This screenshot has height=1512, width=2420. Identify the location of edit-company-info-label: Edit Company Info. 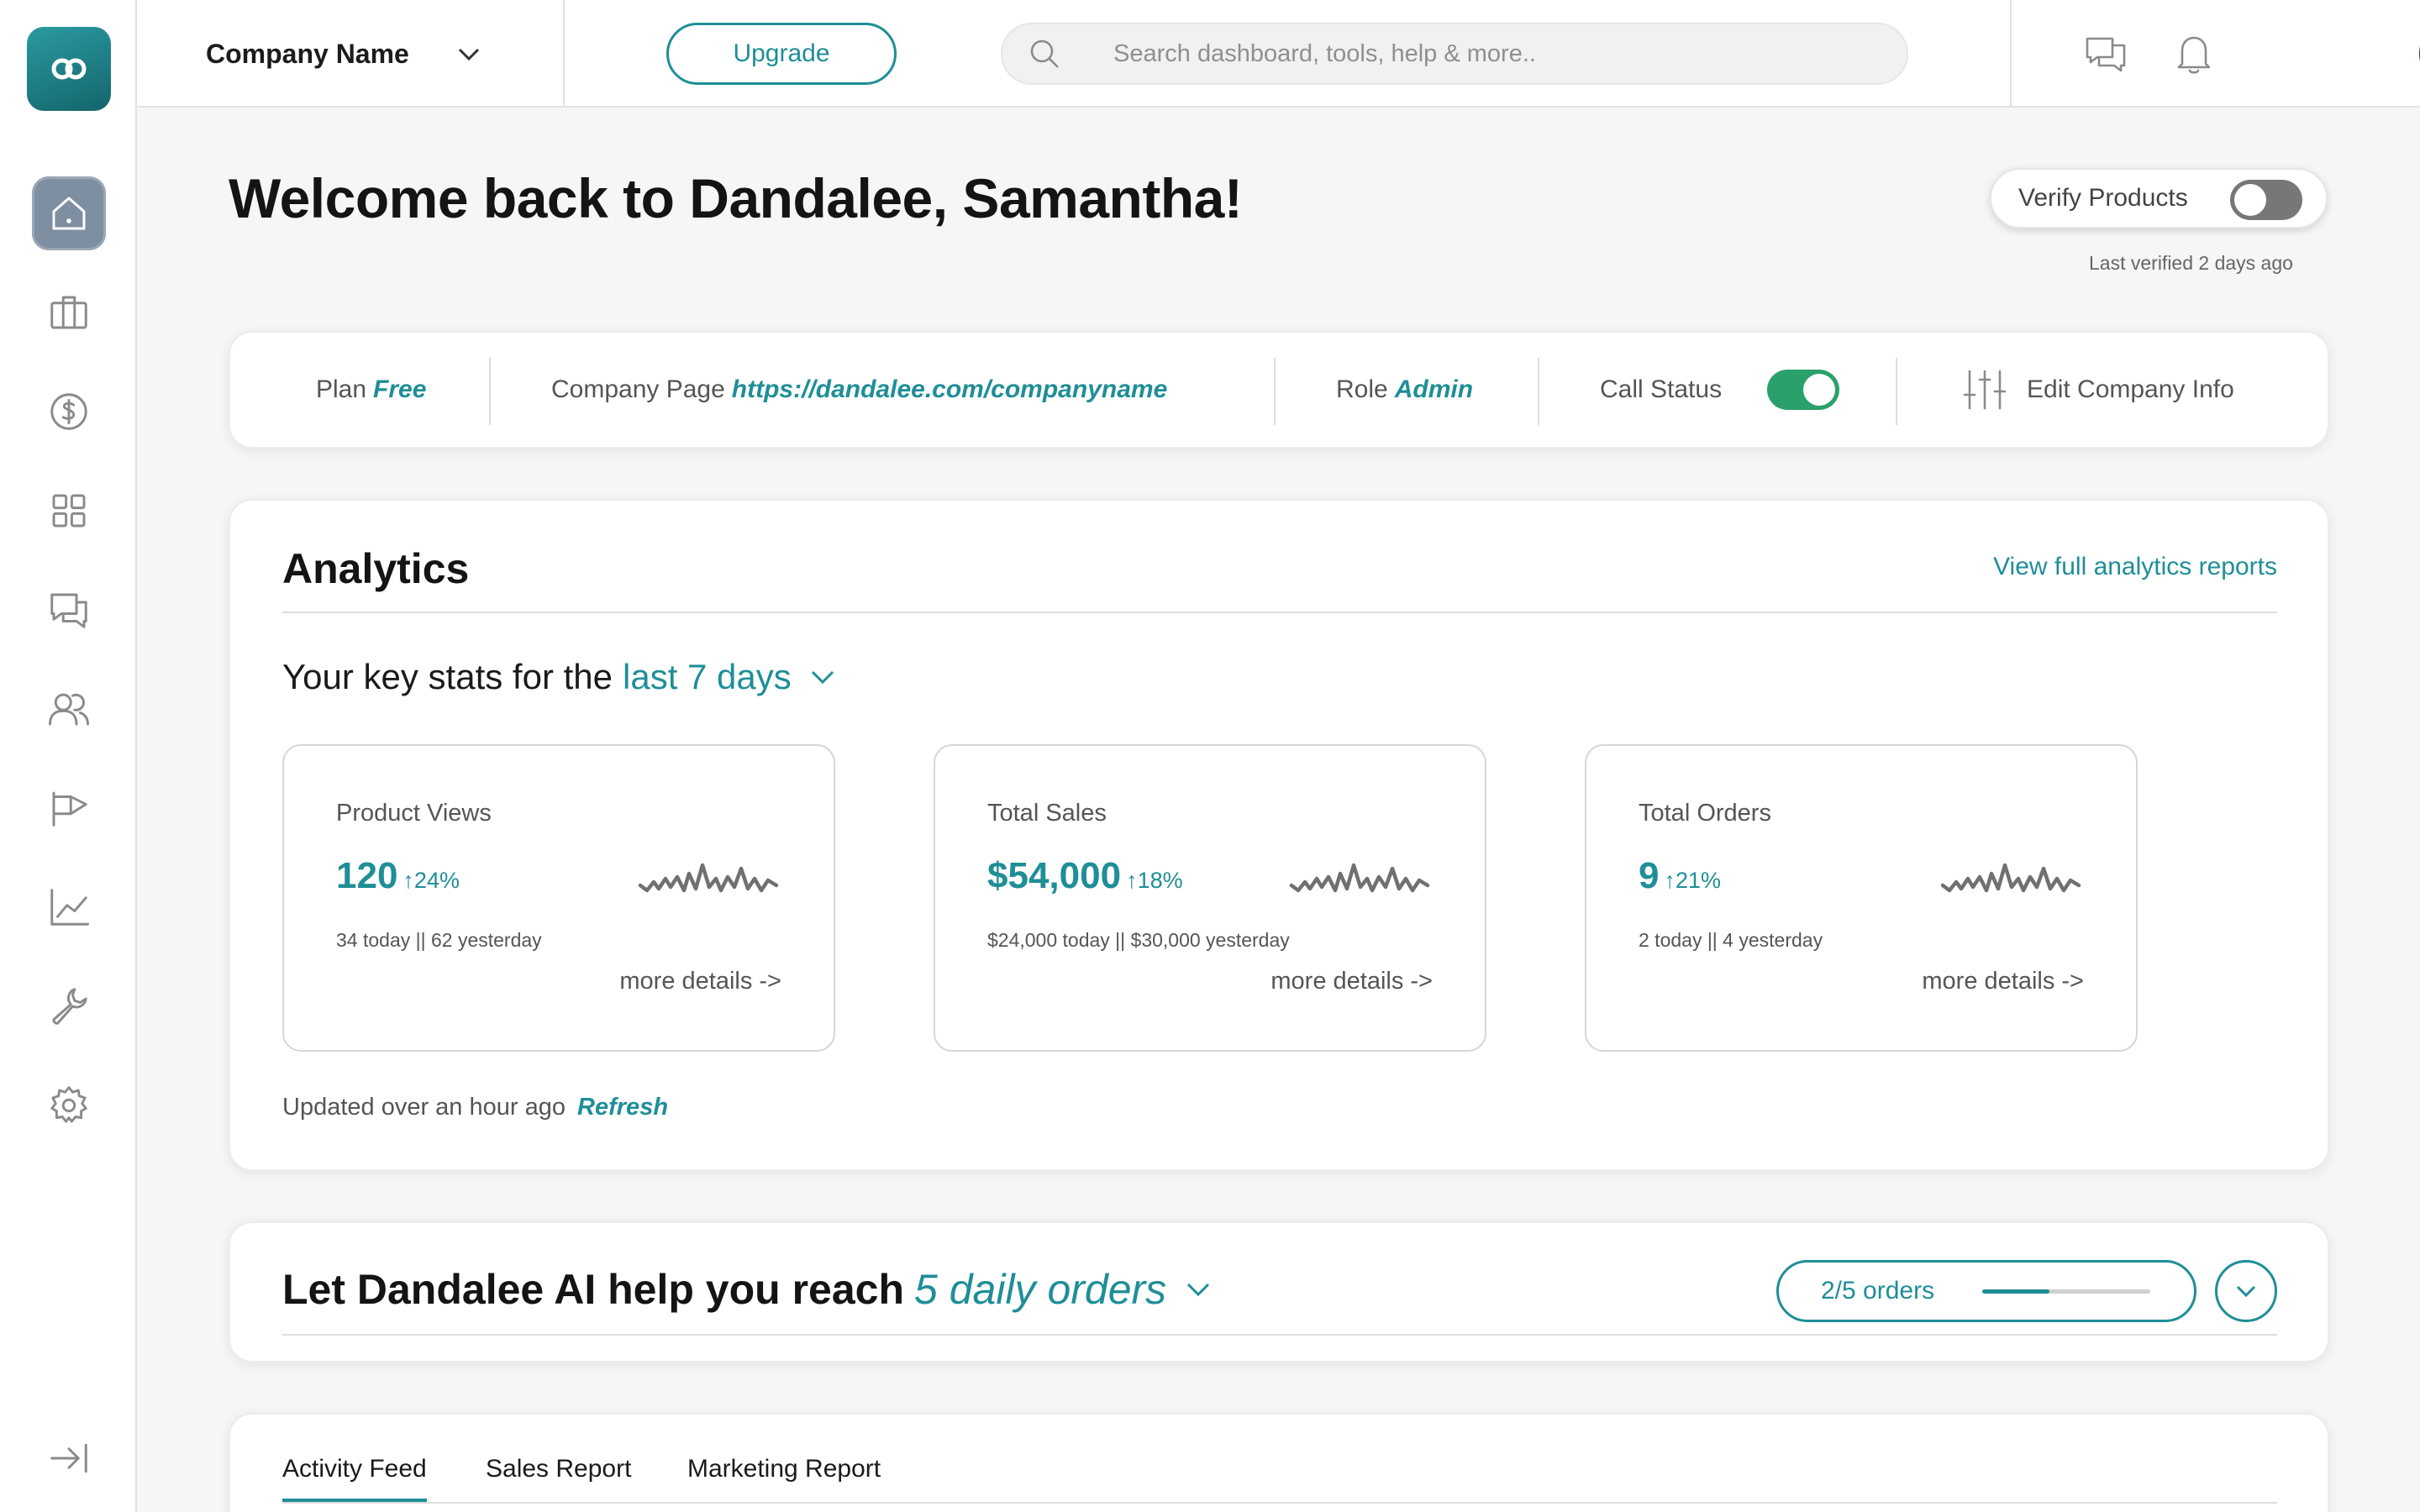
(2130, 389).